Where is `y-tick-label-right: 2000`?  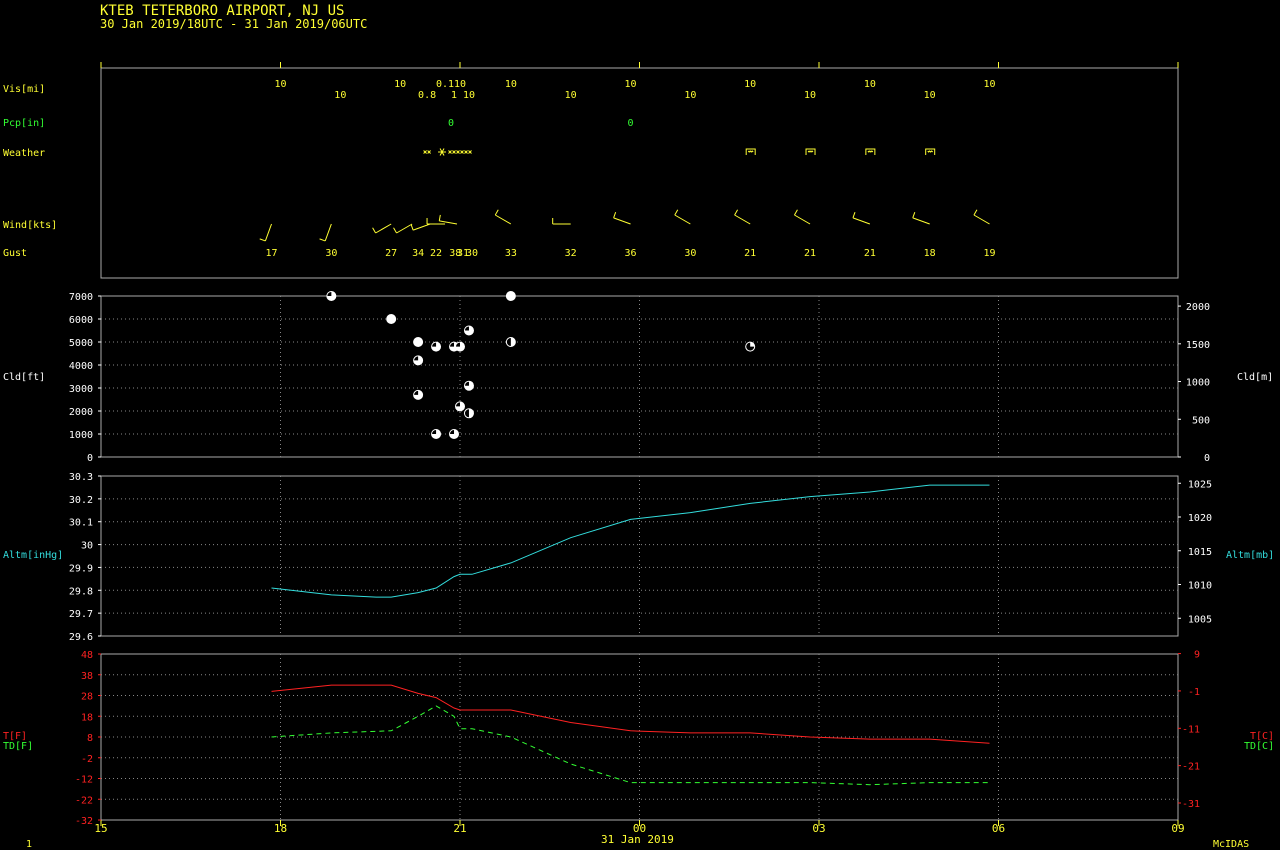 y-tick-label-right: 2000 is located at coordinates (1198, 307).